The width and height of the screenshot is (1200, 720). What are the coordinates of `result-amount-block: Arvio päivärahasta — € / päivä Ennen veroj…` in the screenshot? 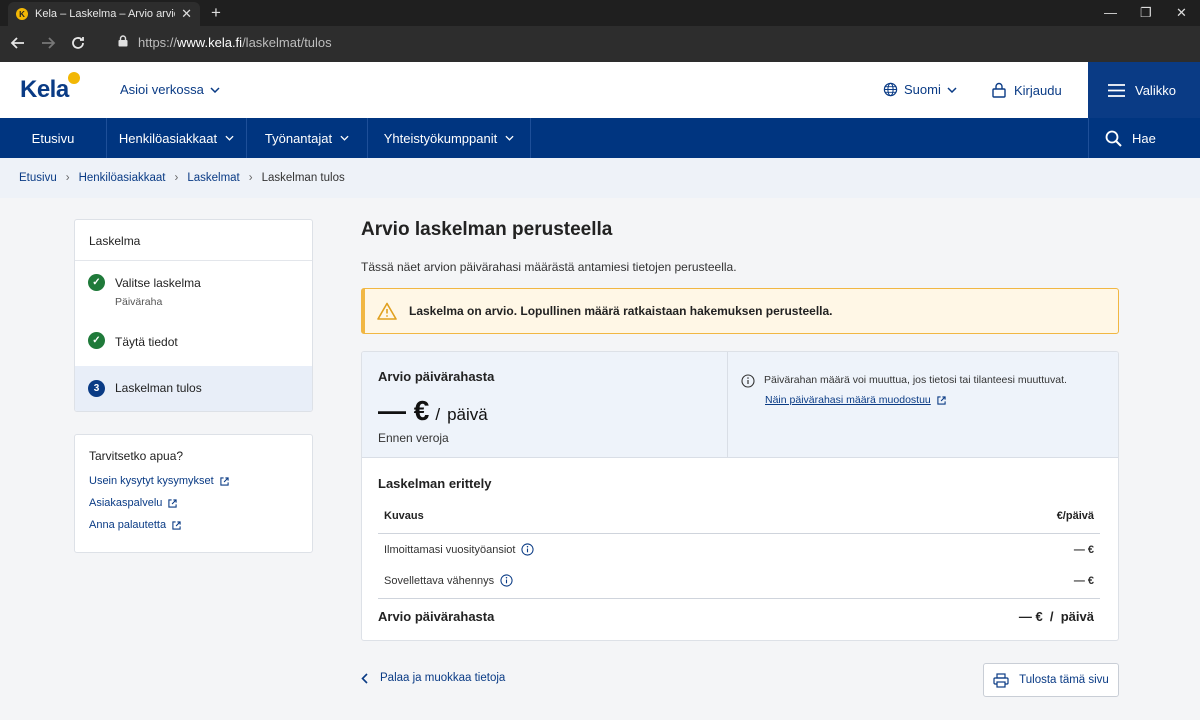 It's located at (436, 407).